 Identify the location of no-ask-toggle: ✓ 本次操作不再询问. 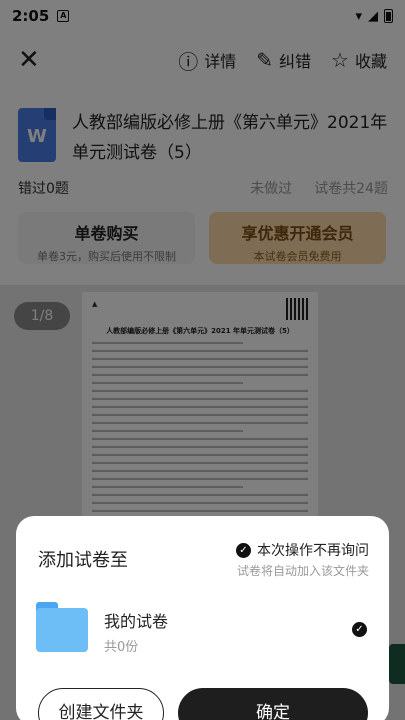
(302, 550).